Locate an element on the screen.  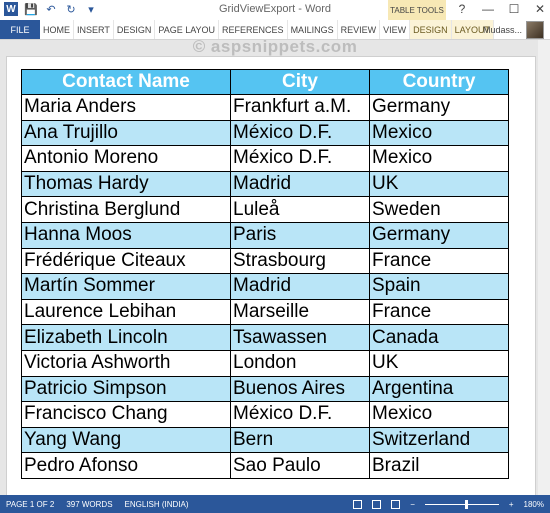
cell-country: Switzerland is located at coordinates (439, 440).